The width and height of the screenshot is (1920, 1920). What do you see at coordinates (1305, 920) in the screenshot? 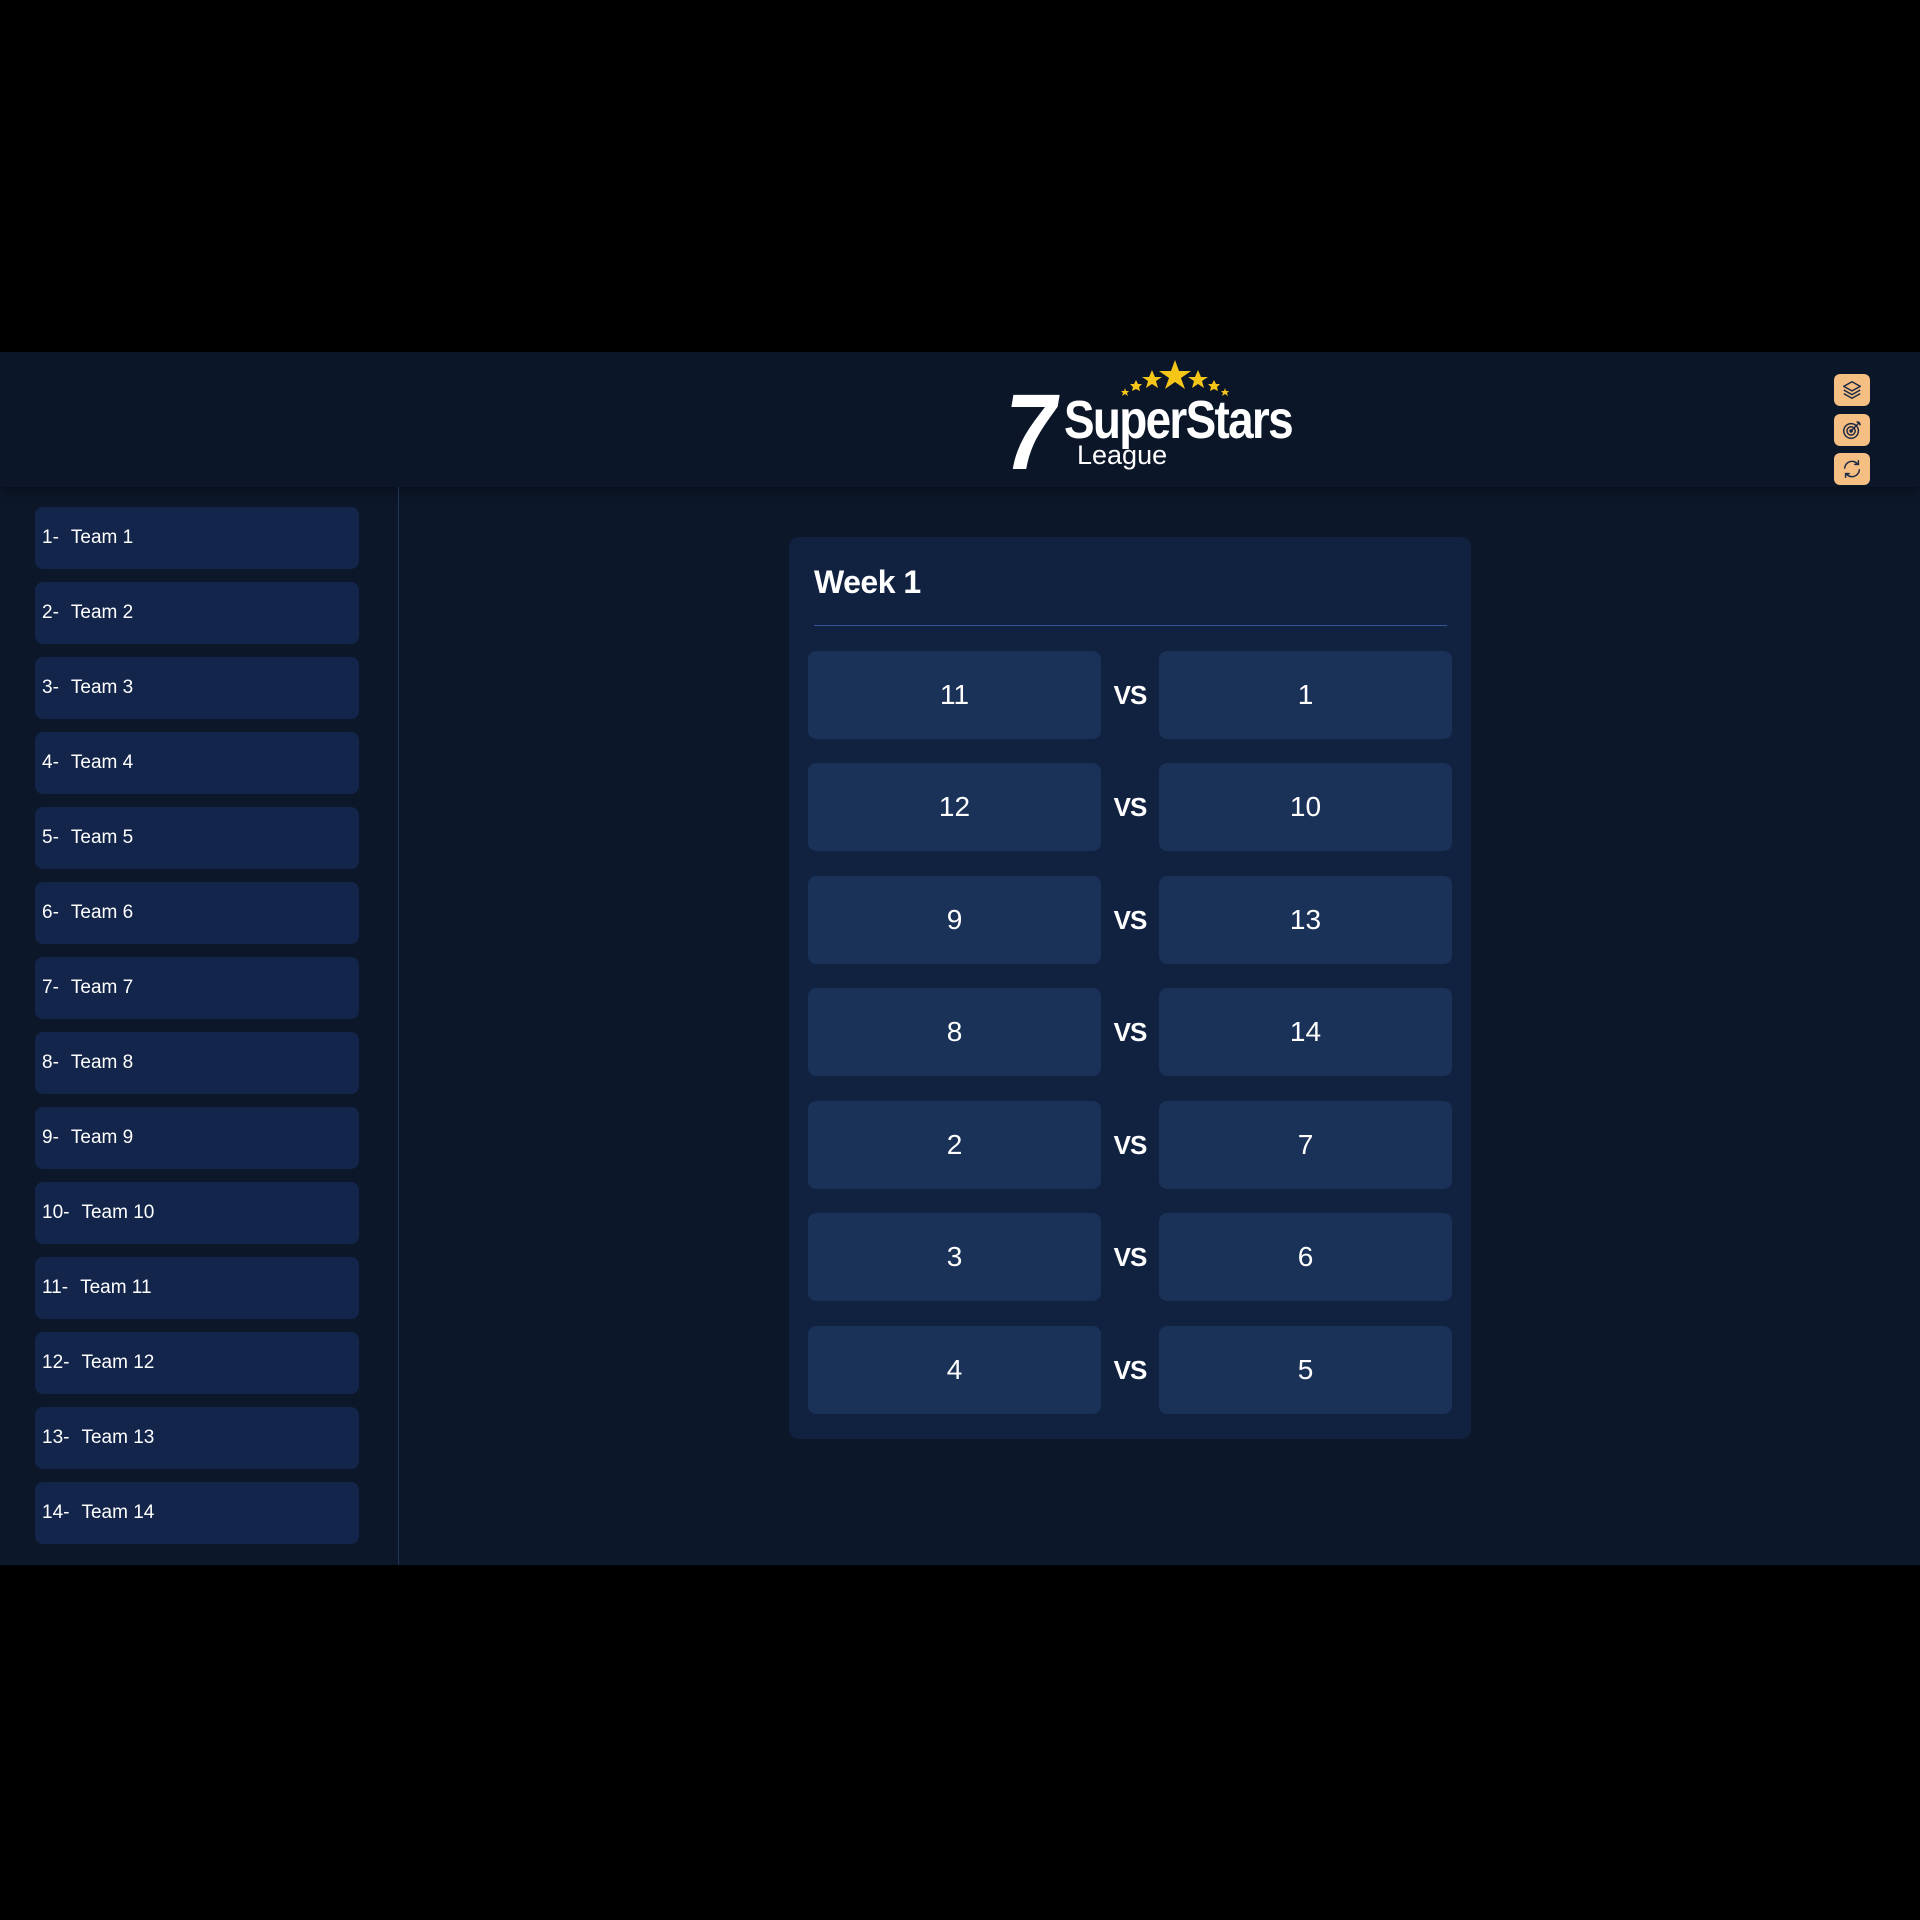
I see `away-team: 13` at bounding box center [1305, 920].